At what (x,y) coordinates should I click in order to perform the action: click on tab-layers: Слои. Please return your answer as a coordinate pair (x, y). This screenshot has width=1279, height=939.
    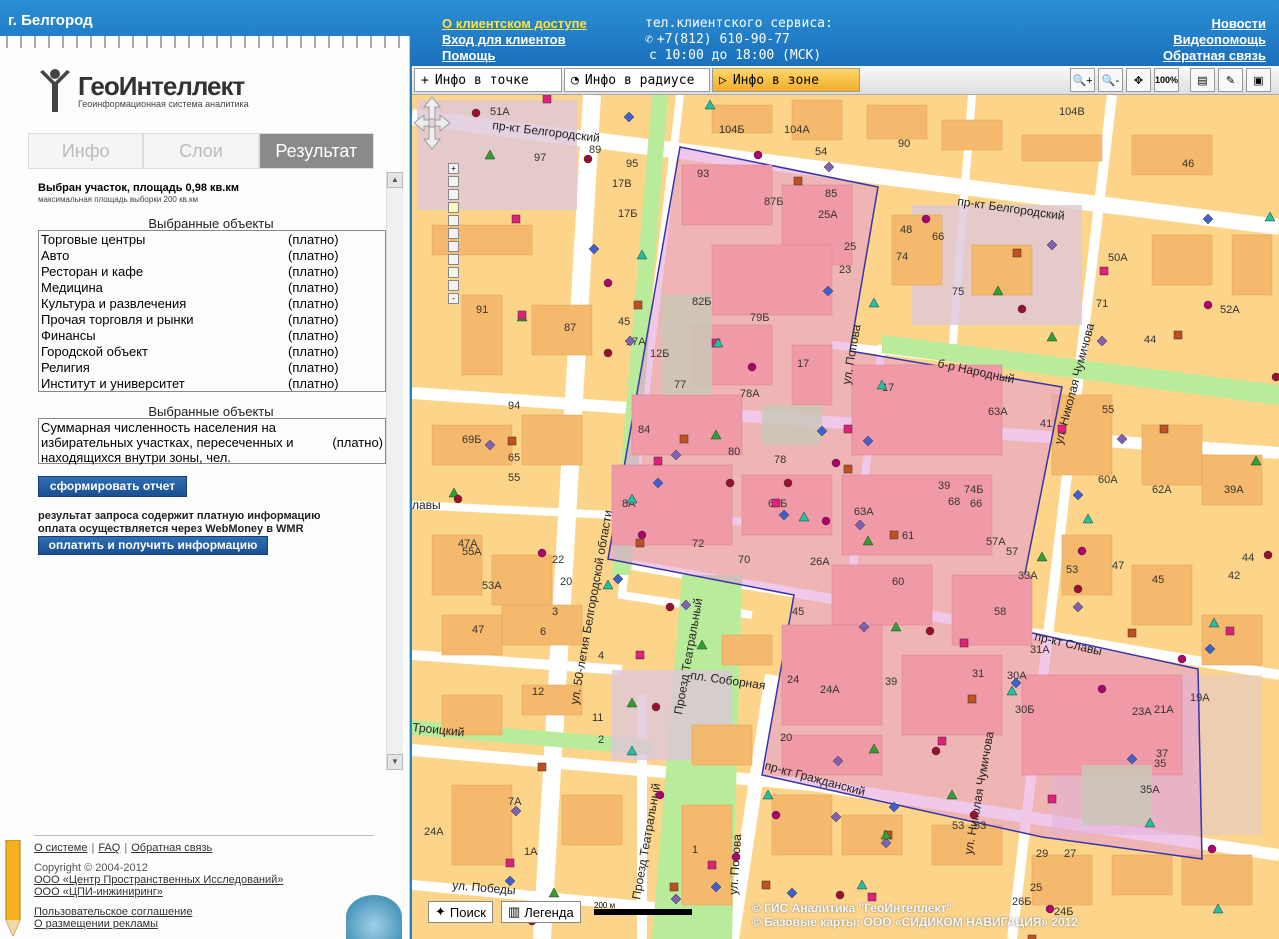
    Looking at the image, I should click on (201, 151).